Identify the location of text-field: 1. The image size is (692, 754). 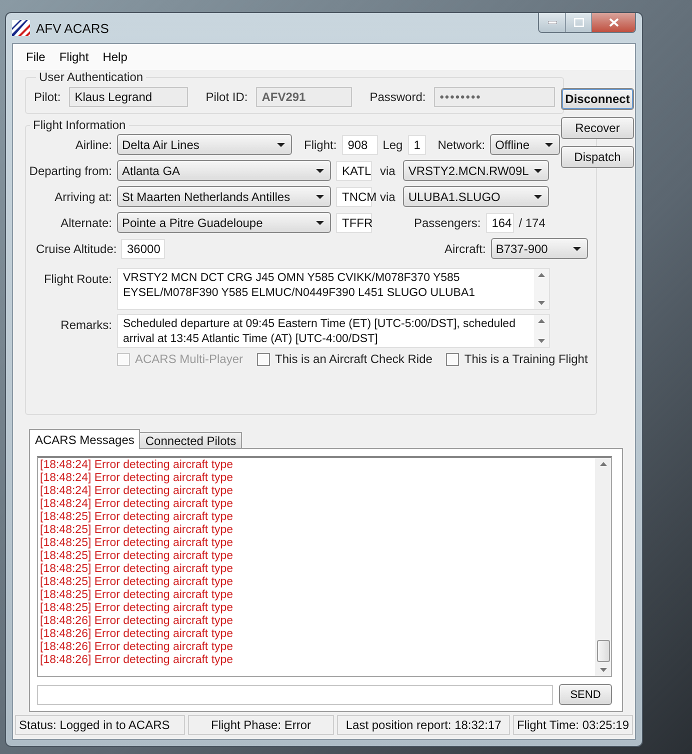
(417, 144).